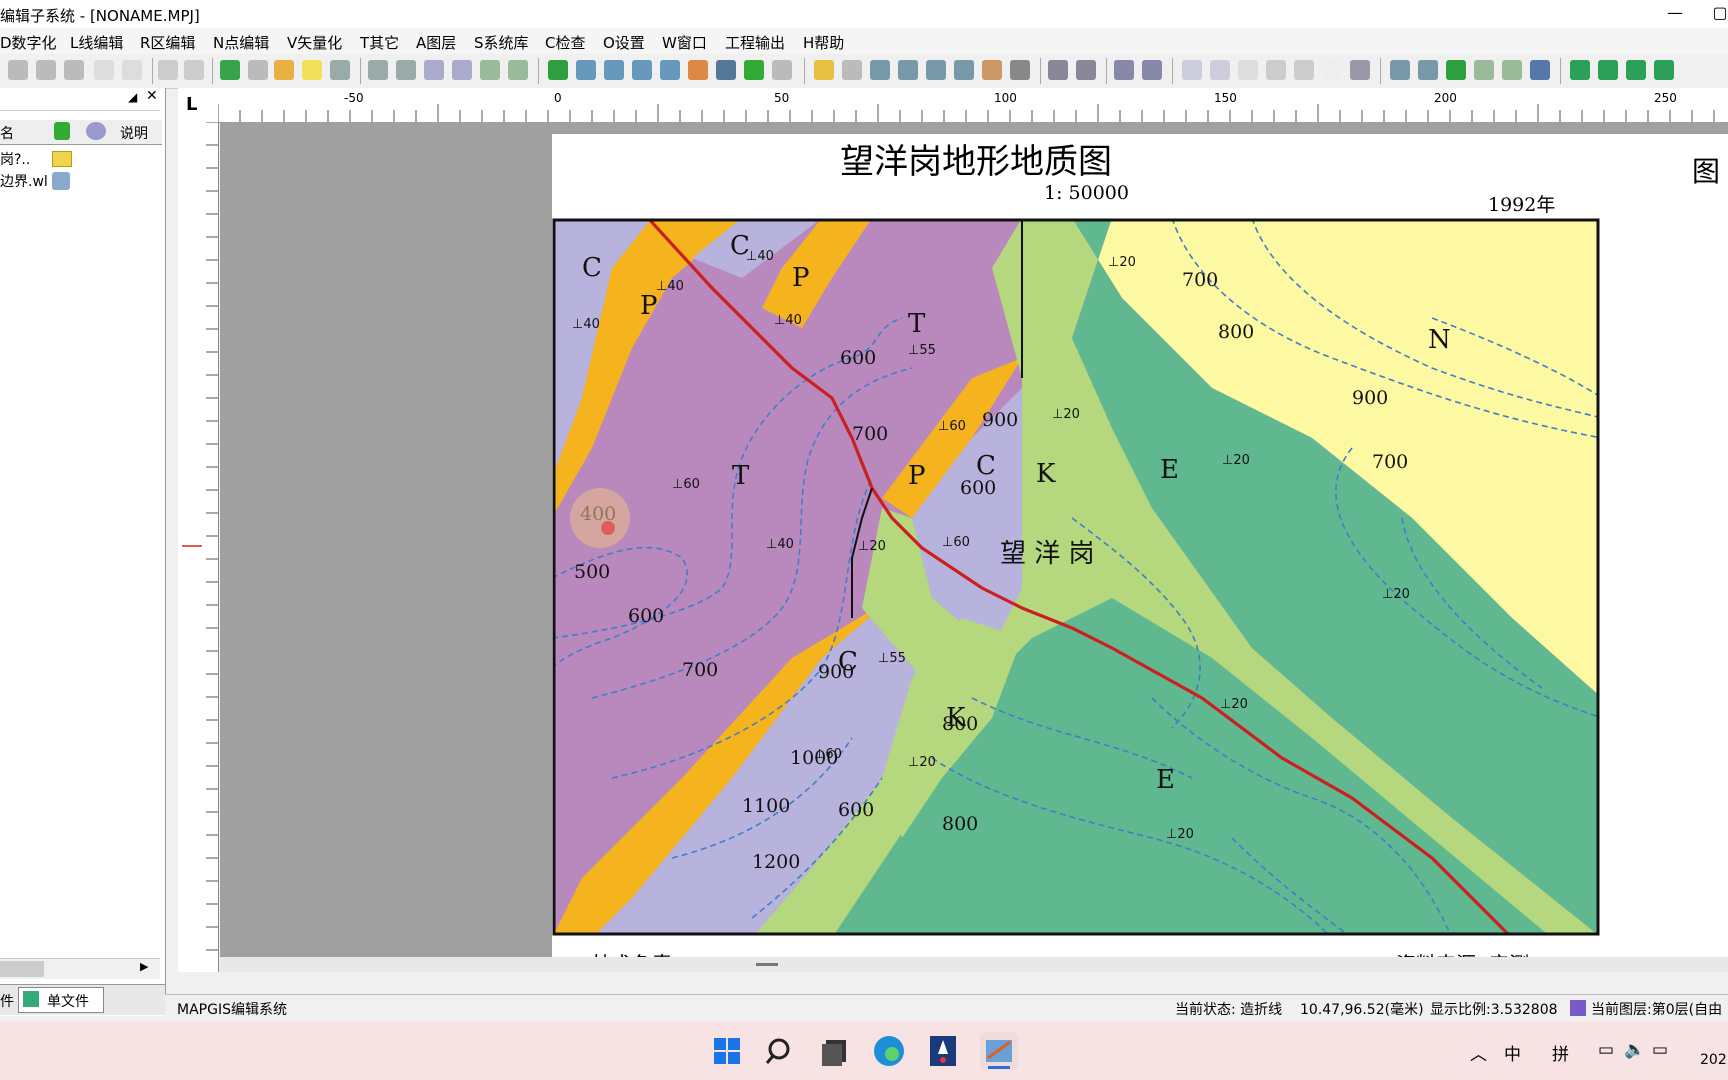 This screenshot has width=1728, height=1080. I want to click on ime-pinyin: 拼, so click(1560, 1052).